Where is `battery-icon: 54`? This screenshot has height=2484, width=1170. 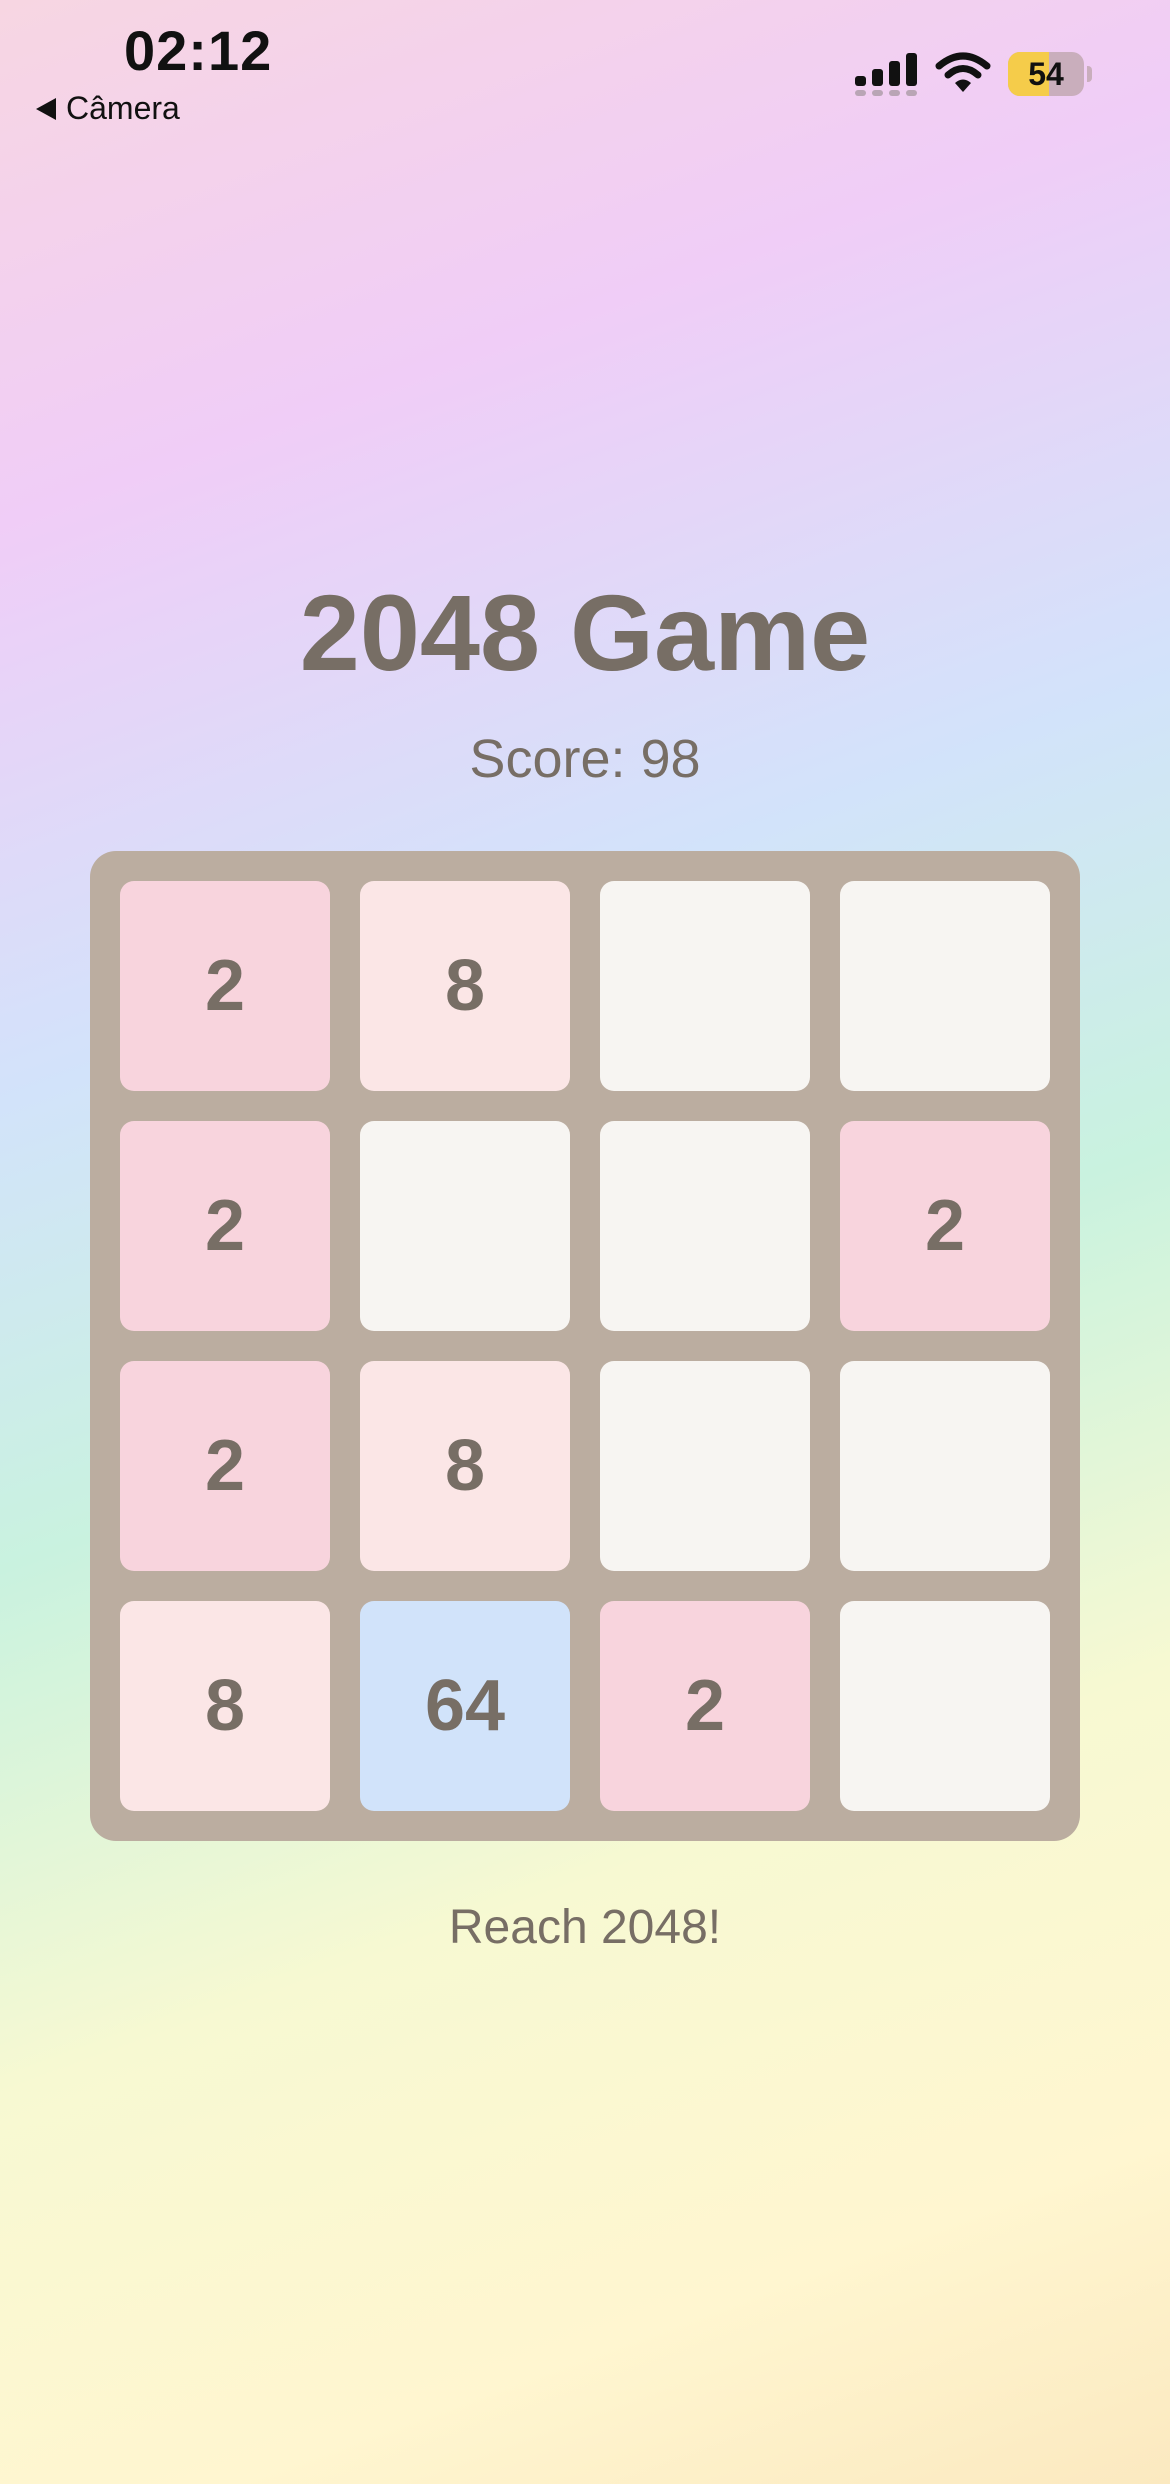
battery-icon: 54 is located at coordinates (1050, 74).